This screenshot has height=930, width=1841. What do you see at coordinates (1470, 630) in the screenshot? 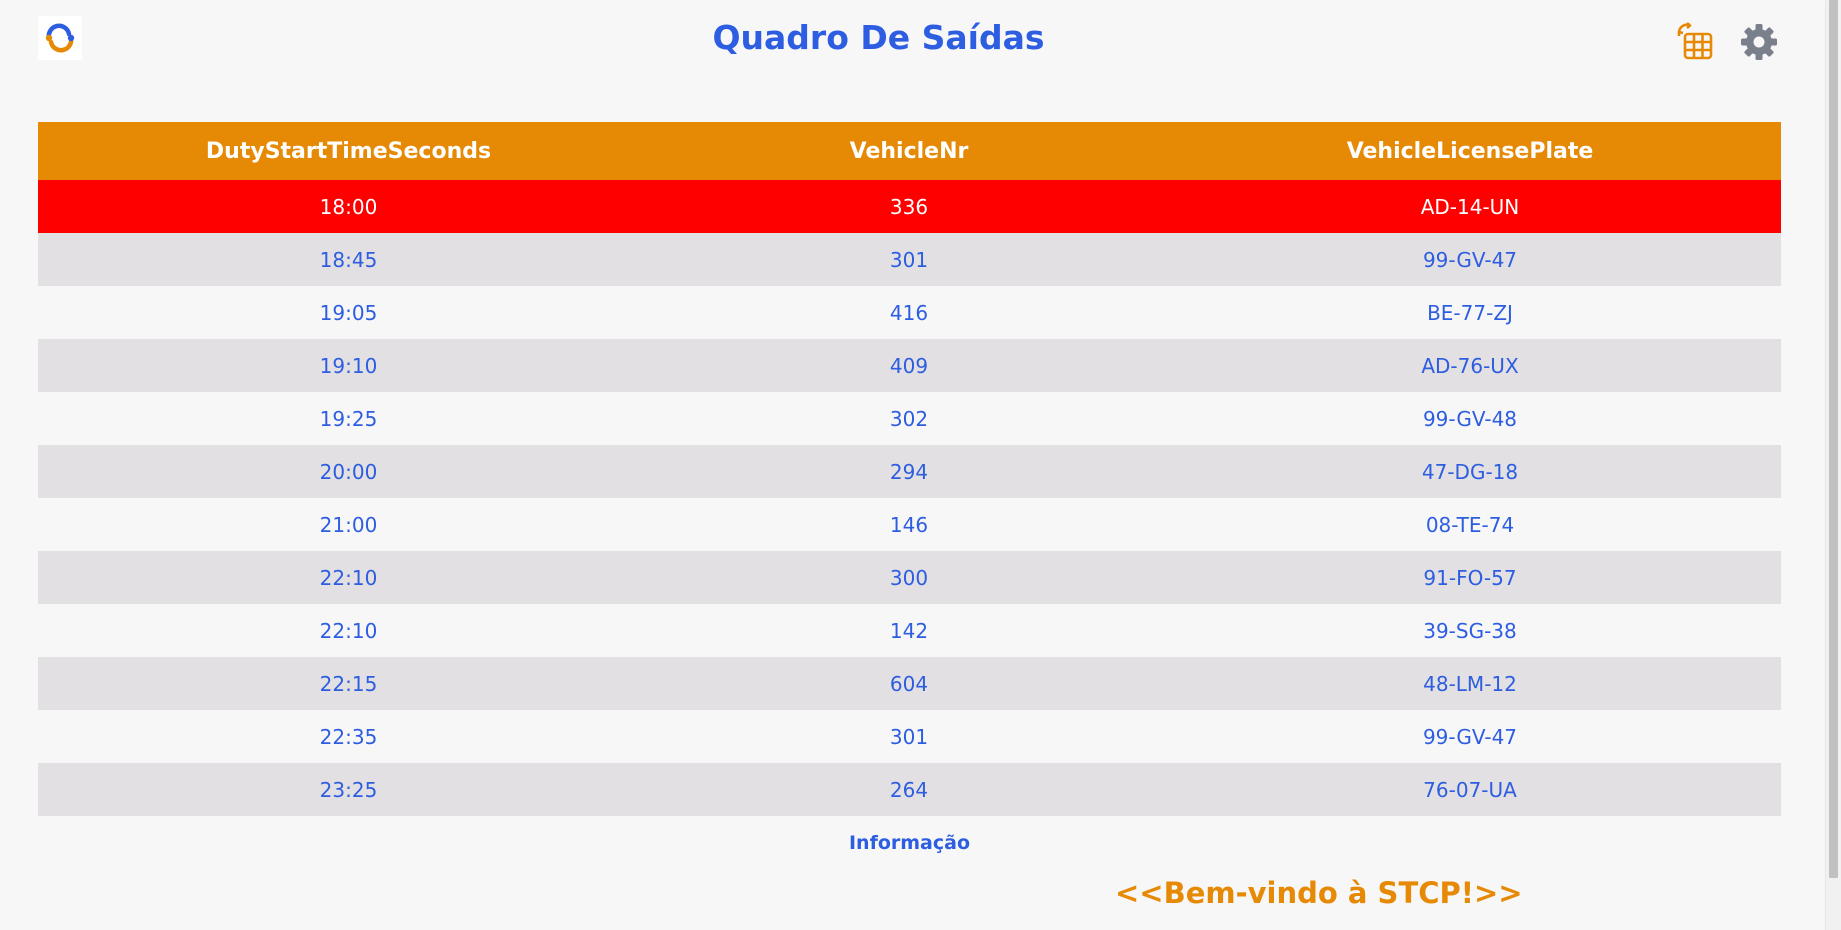
I see `cell-plate: 39-SG-38` at bounding box center [1470, 630].